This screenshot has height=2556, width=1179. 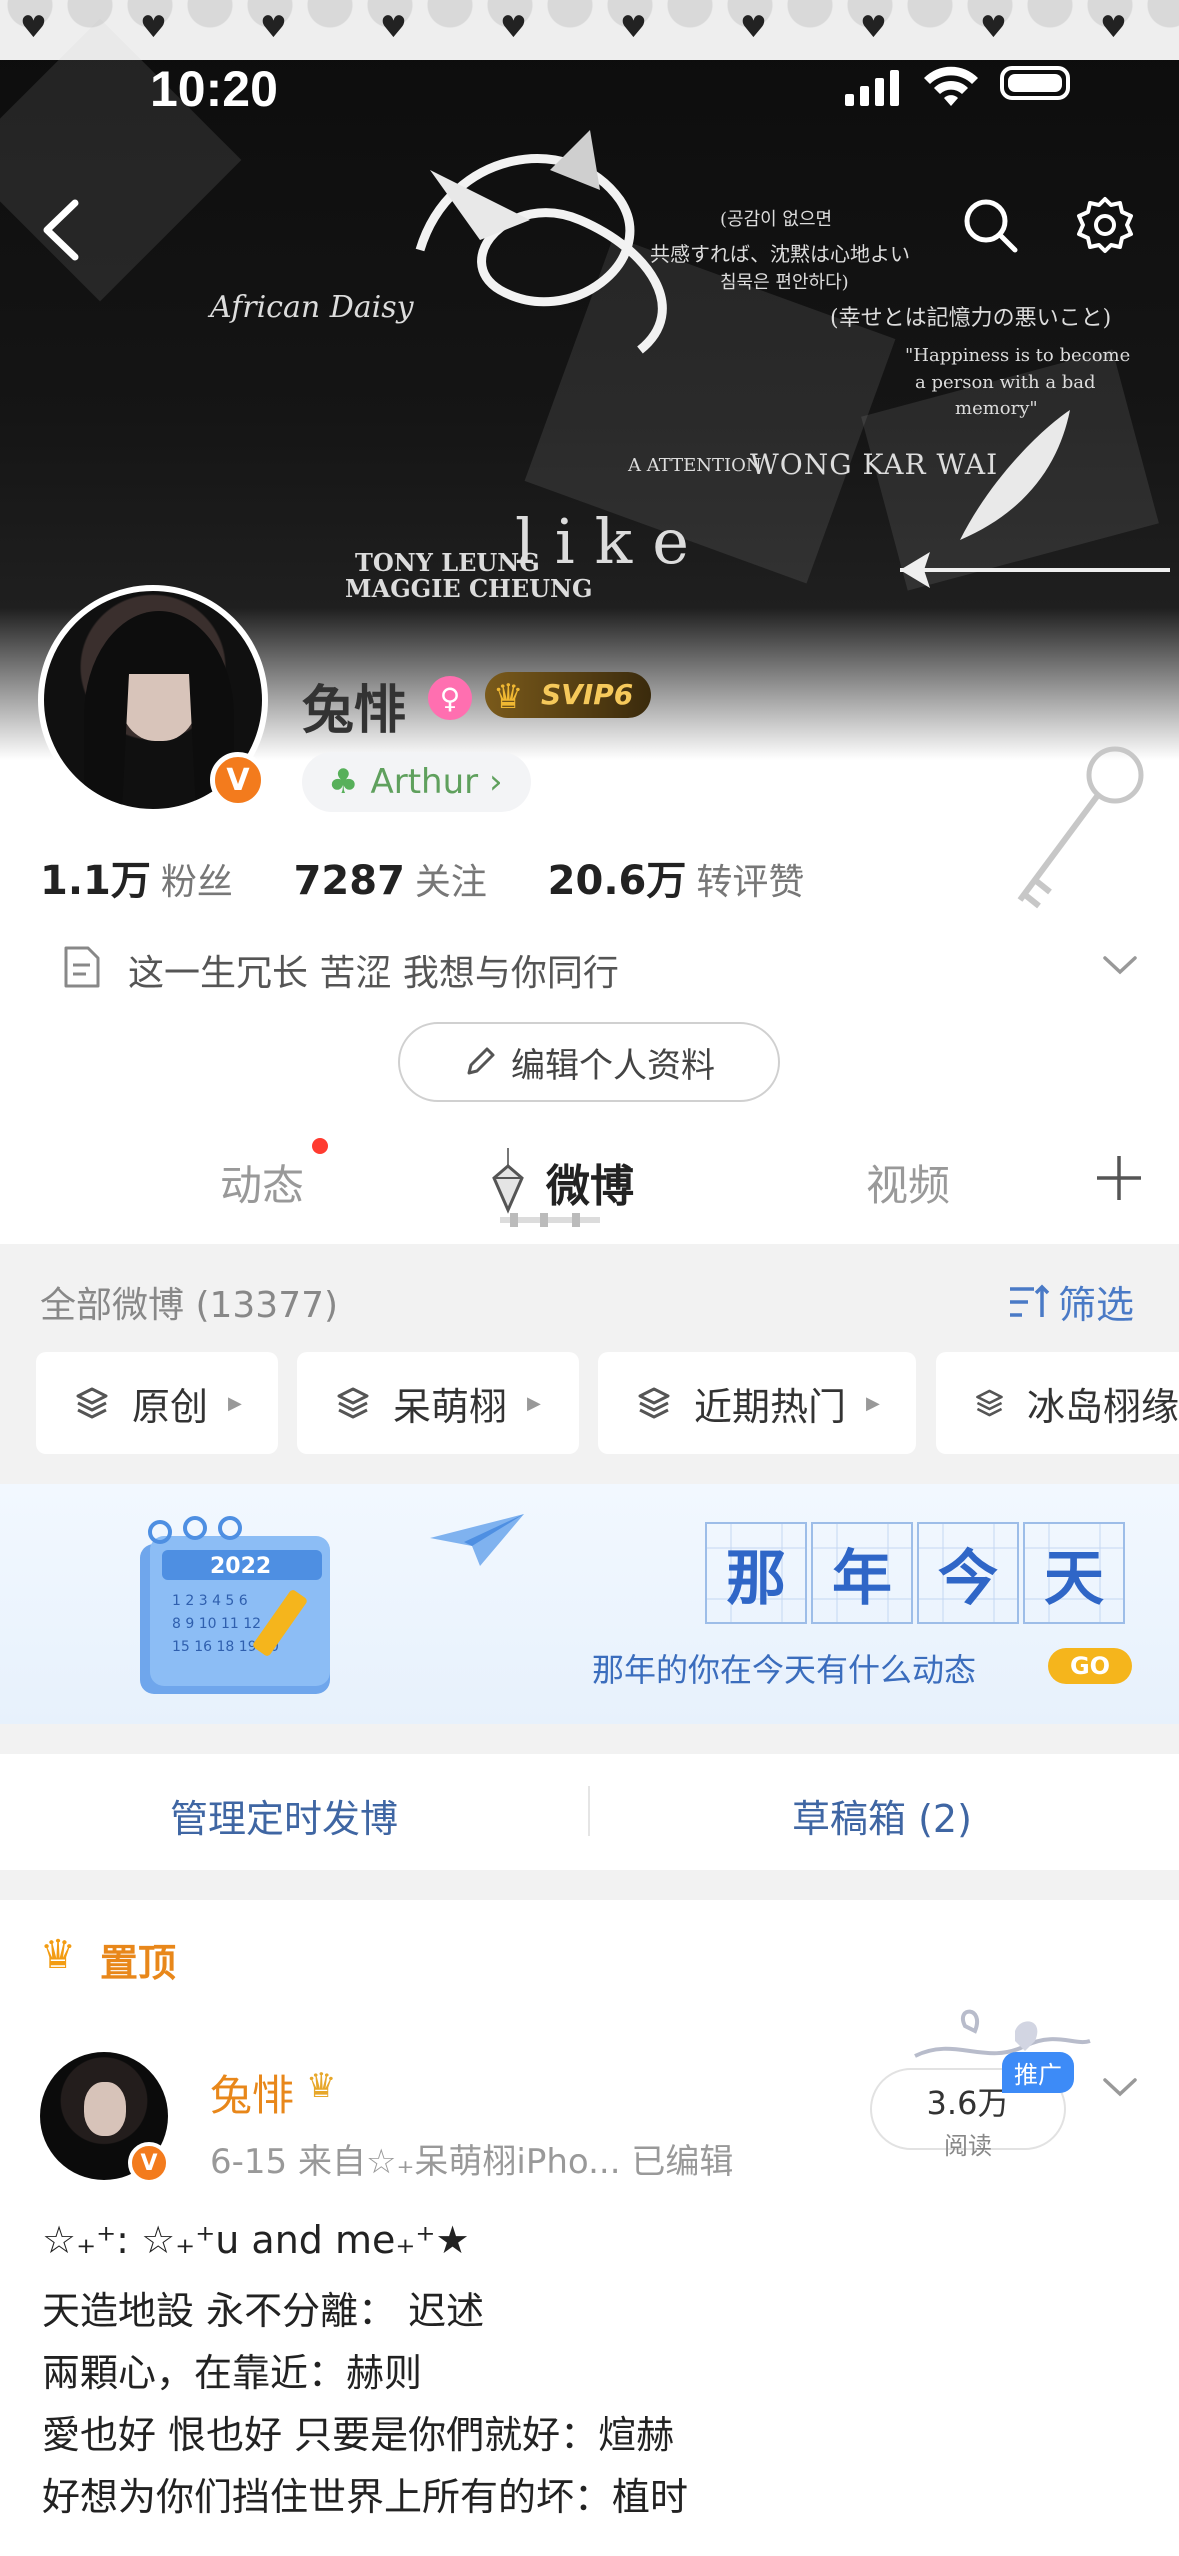 What do you see at coordinates (252, 2092) in the screenshot?
I see `post-author-name: 兔悱` at bounding box center [252, 2092].